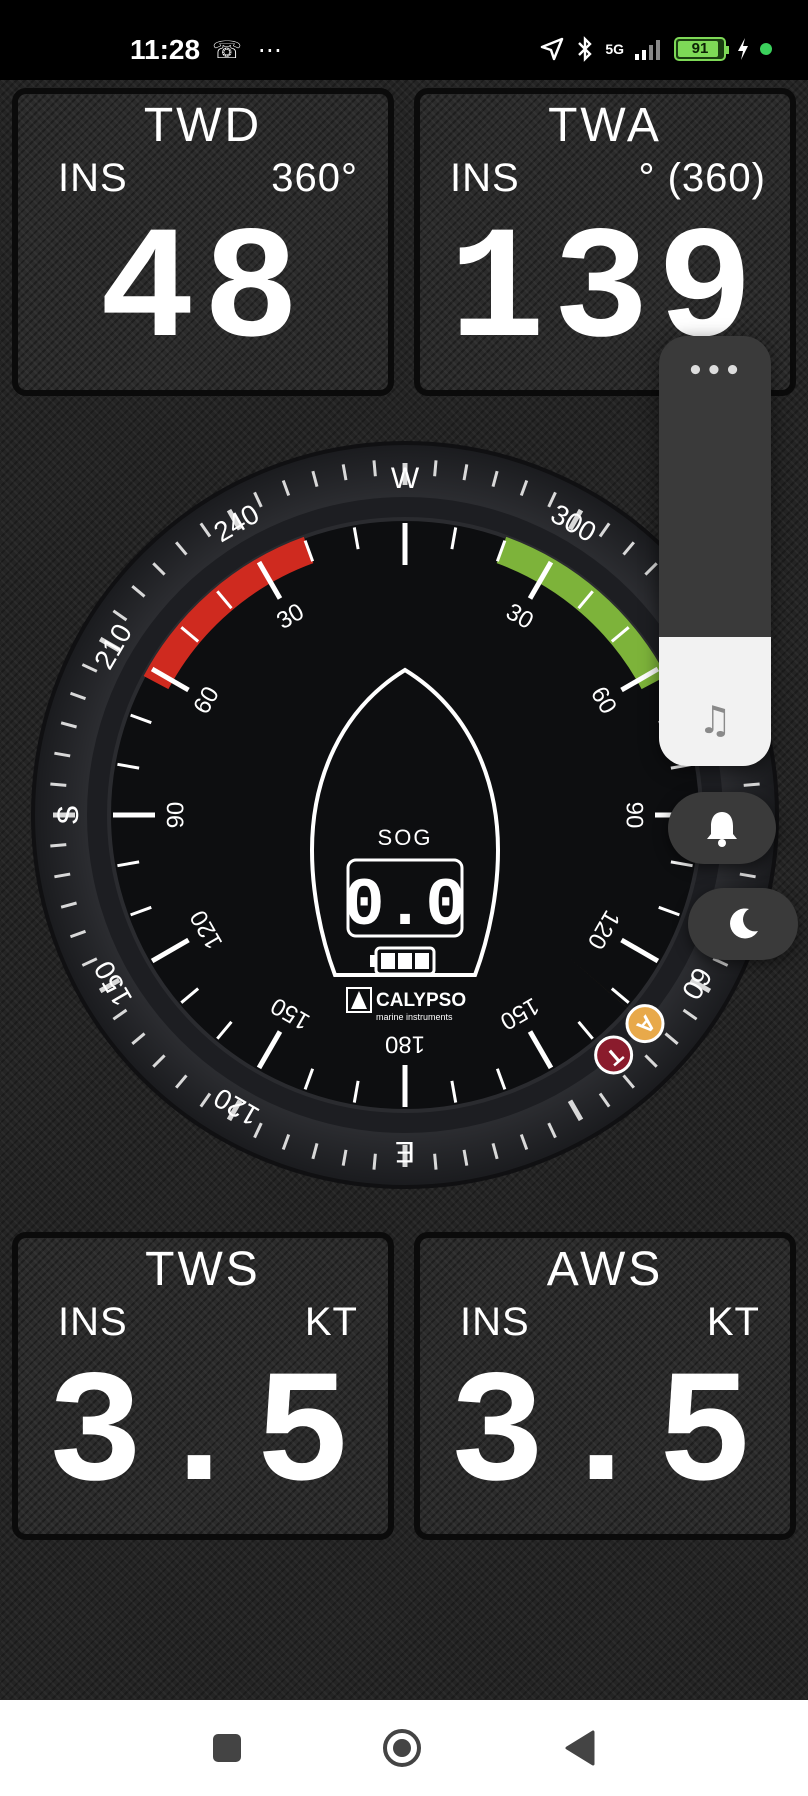 The image size is (808, 1796). I want to click on charging-icon, so click(743, 49).